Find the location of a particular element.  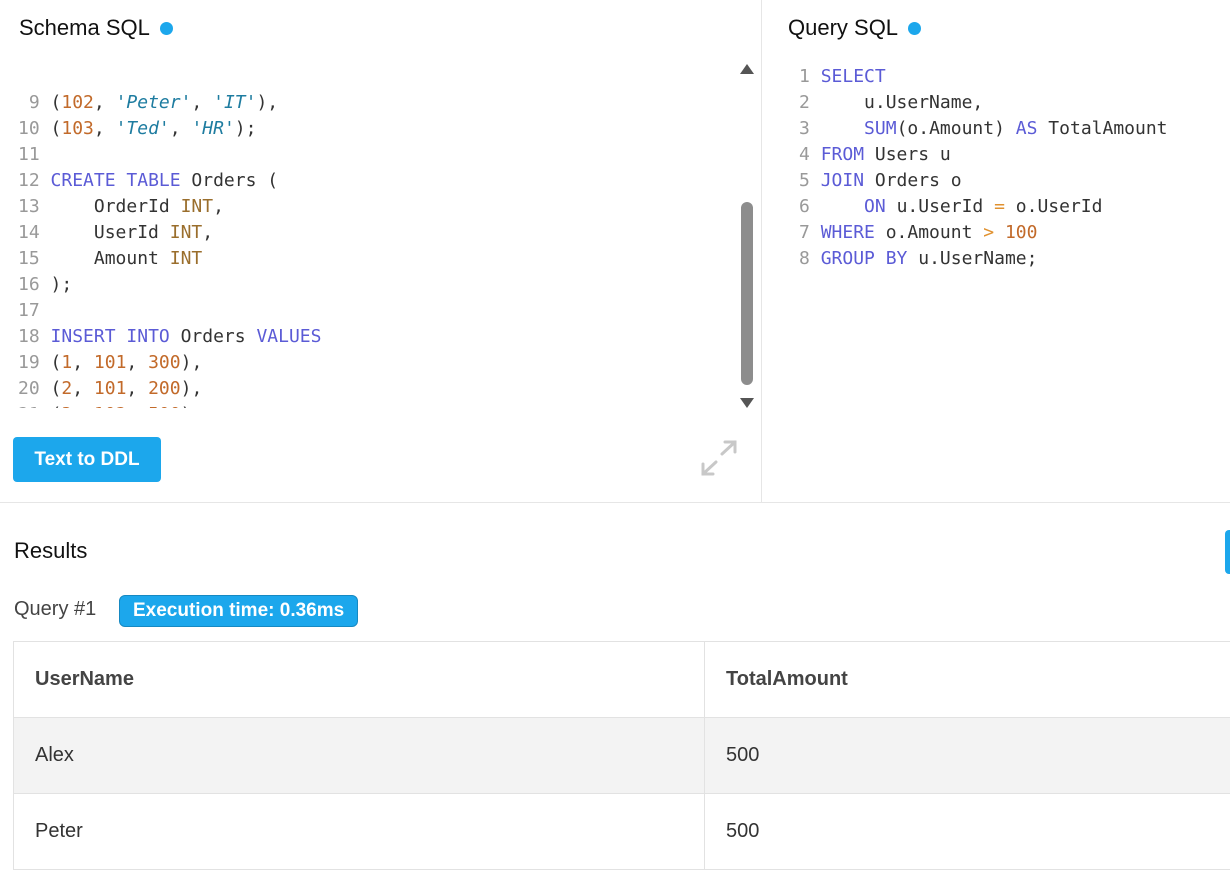

line-number: 3 is located at coordinates (810, 128).